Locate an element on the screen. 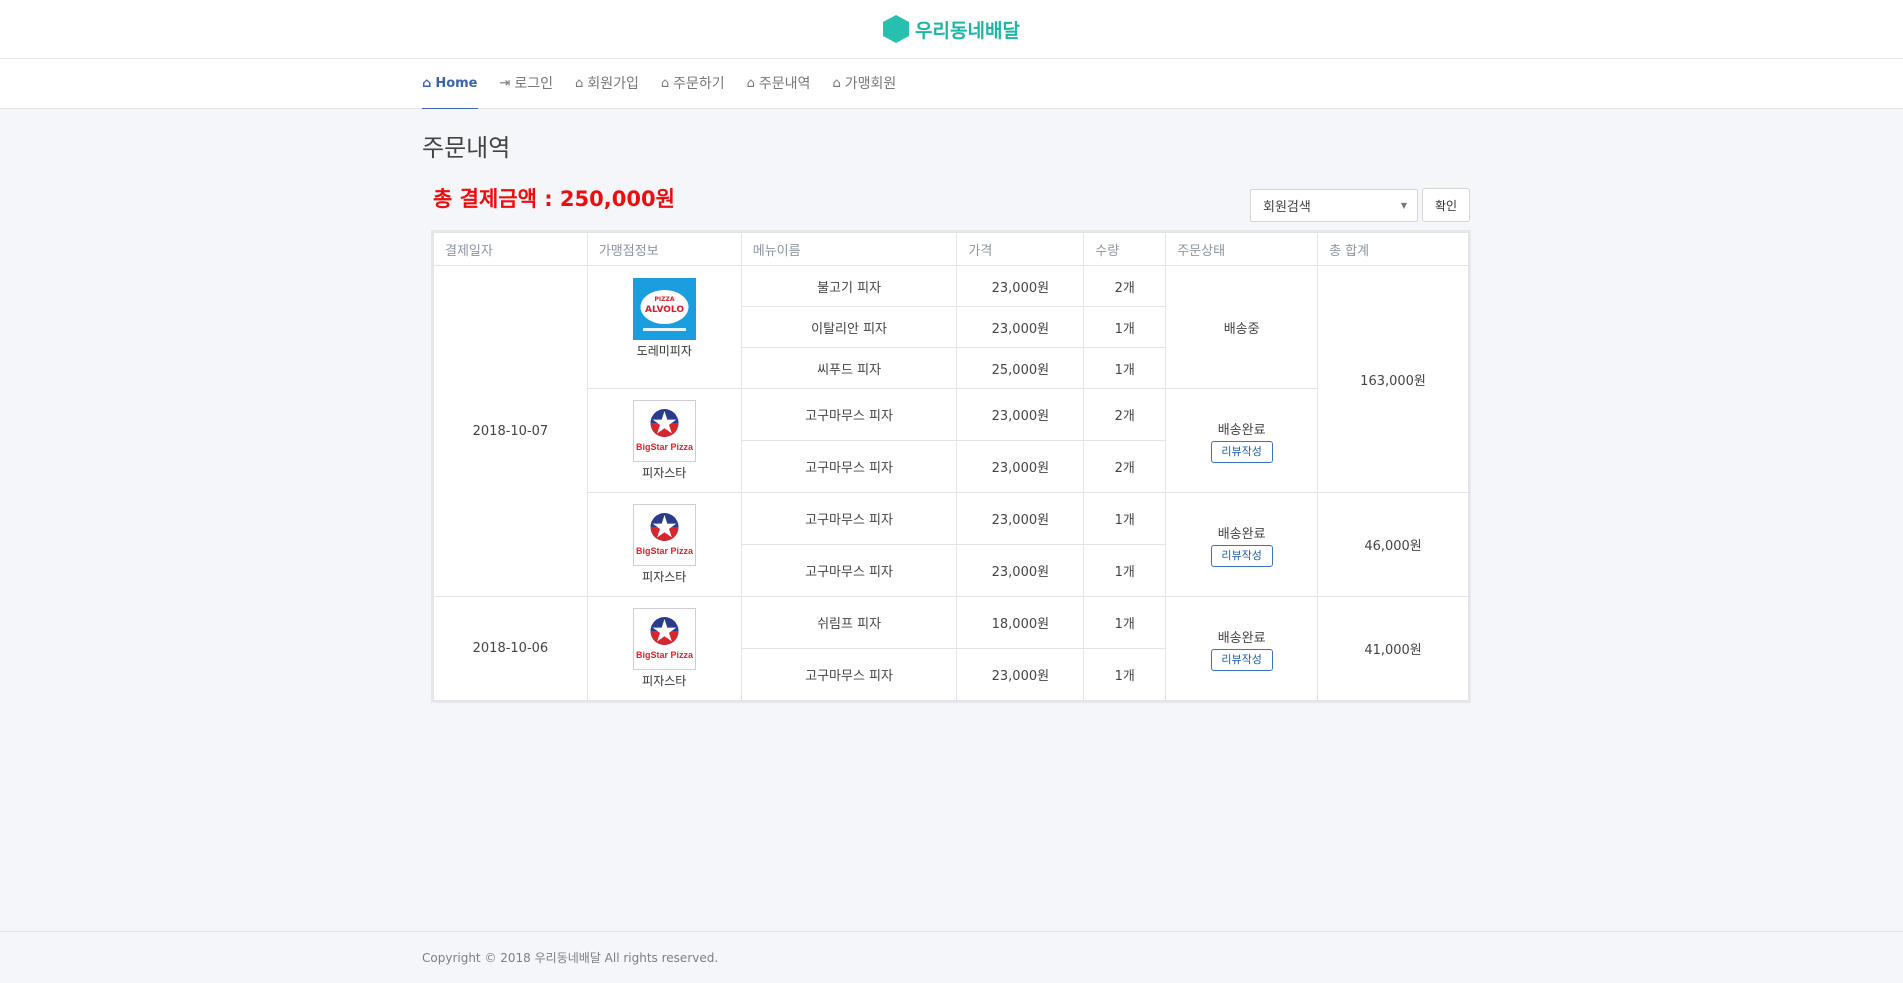  order-status: 배송중 is located at coordinates (1242, 327).